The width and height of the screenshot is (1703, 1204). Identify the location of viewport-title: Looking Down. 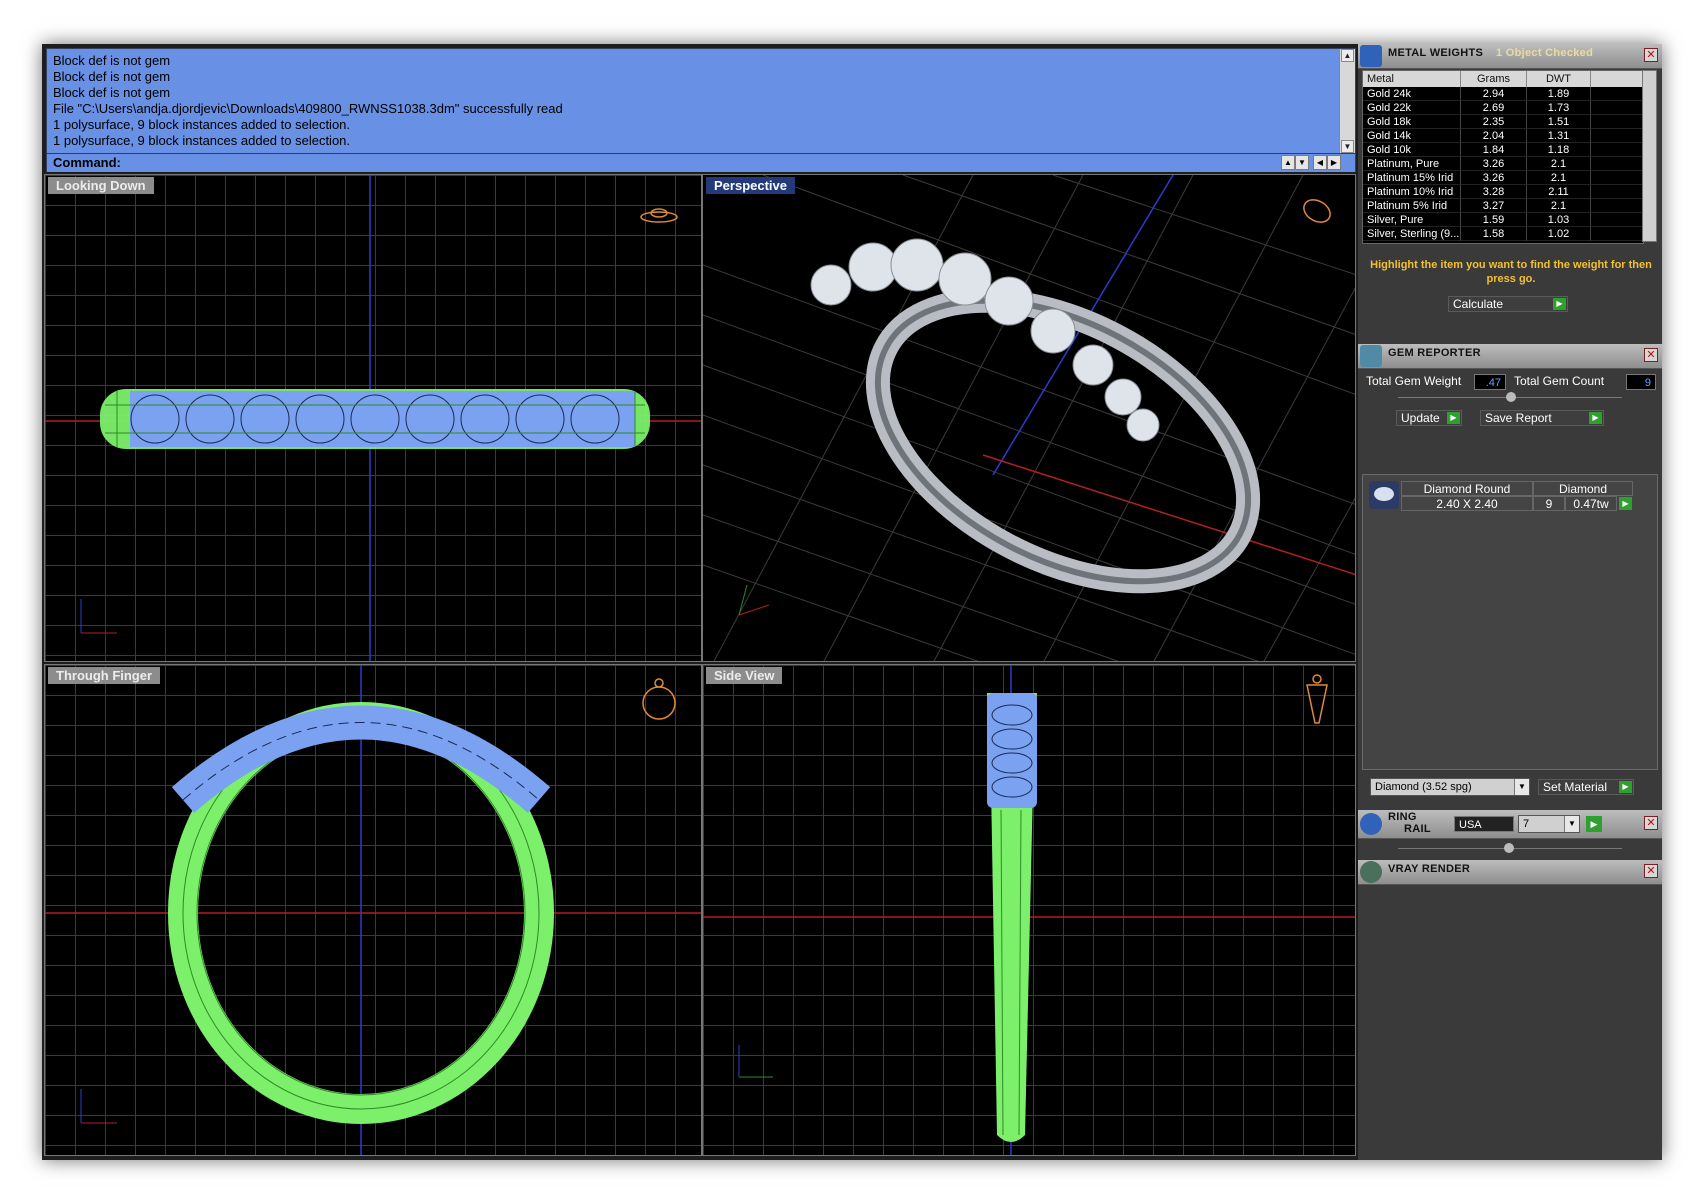
(101, 185).